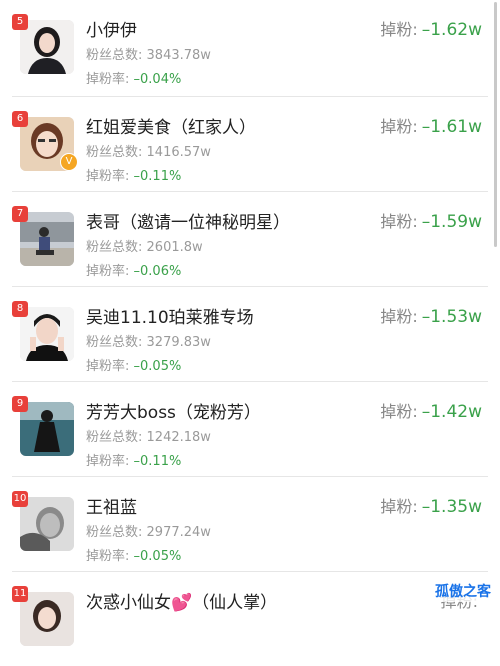  I want to click on list-item: 11 次惑小仙女💕（仙人掌） 掉粉:, so click(250, 619).